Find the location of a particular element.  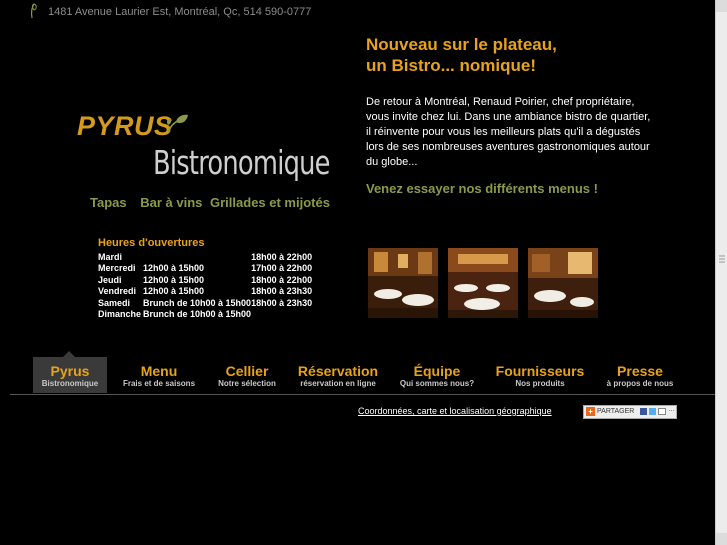

nav-item-title: Fournisseurs is located at coordinates (540, 371).